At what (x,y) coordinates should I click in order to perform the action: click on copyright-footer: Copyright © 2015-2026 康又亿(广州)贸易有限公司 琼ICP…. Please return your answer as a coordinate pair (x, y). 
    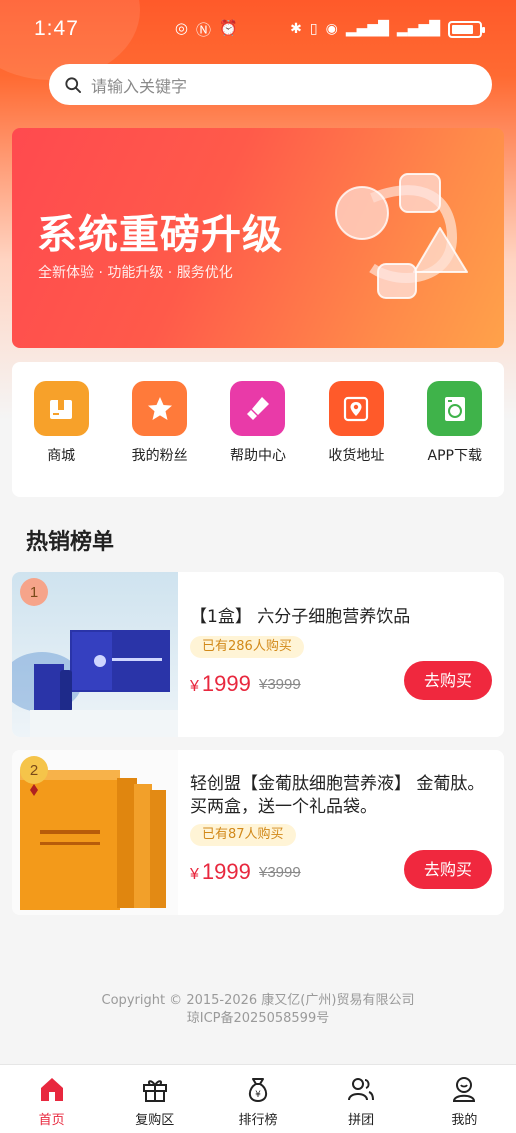
    Looking at the image, I should click on (258, 1010).